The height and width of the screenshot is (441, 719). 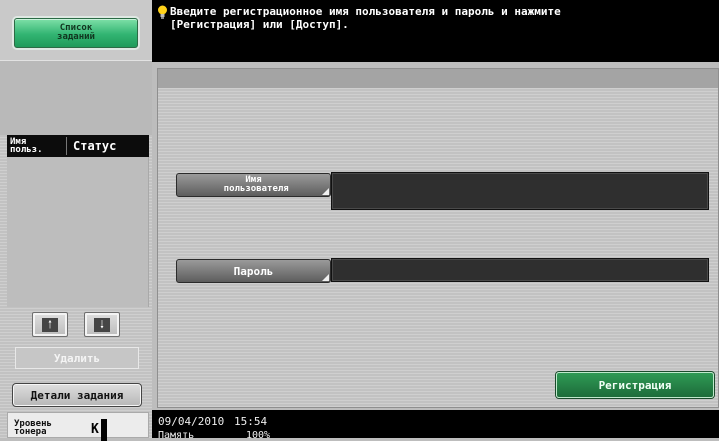 I want to click on column-header-status: Статус, so click(x=95, y=146).